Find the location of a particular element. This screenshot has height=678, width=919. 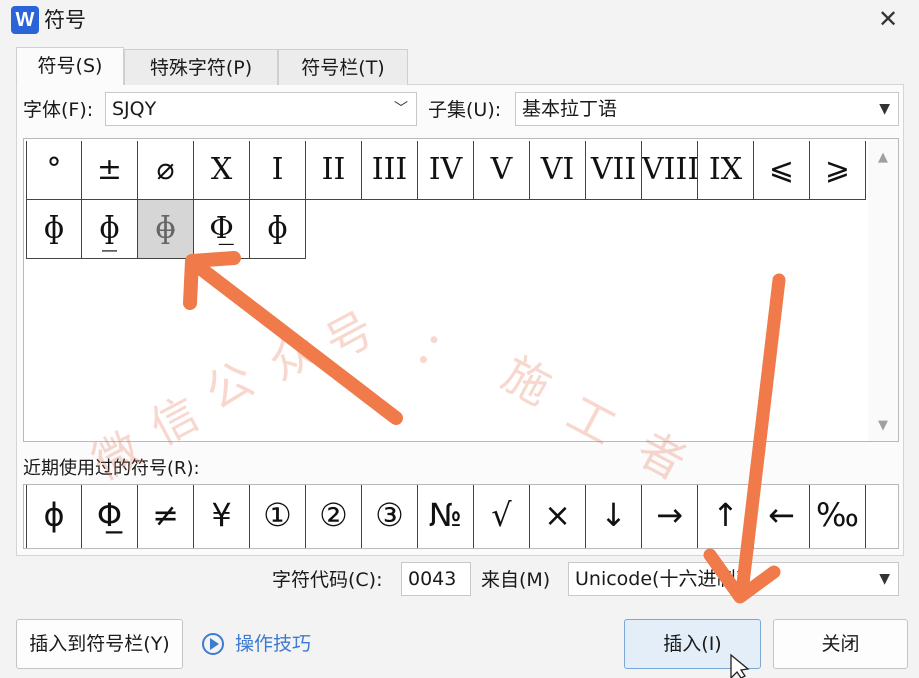

annotation-arrow-down is located at coordinates (744, 438).